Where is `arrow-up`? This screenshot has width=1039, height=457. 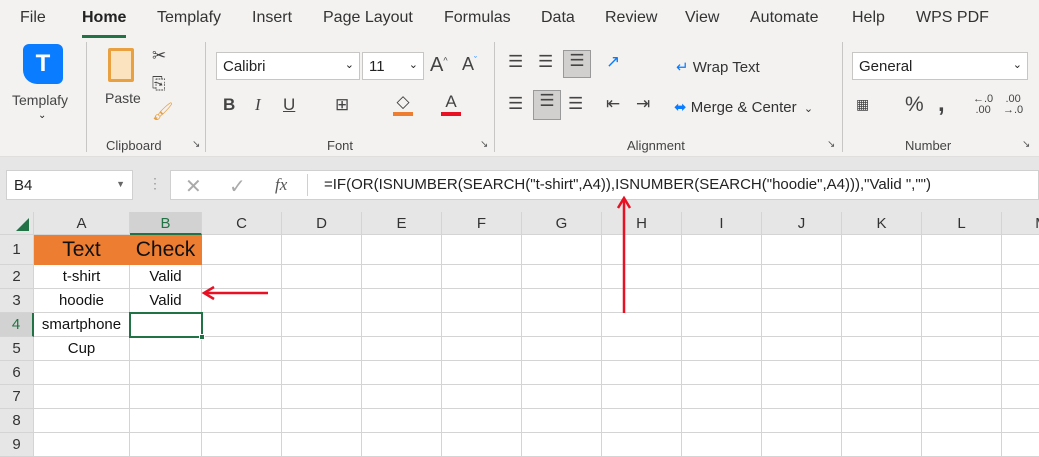
arrow-up is located at coordinates (624, 254).